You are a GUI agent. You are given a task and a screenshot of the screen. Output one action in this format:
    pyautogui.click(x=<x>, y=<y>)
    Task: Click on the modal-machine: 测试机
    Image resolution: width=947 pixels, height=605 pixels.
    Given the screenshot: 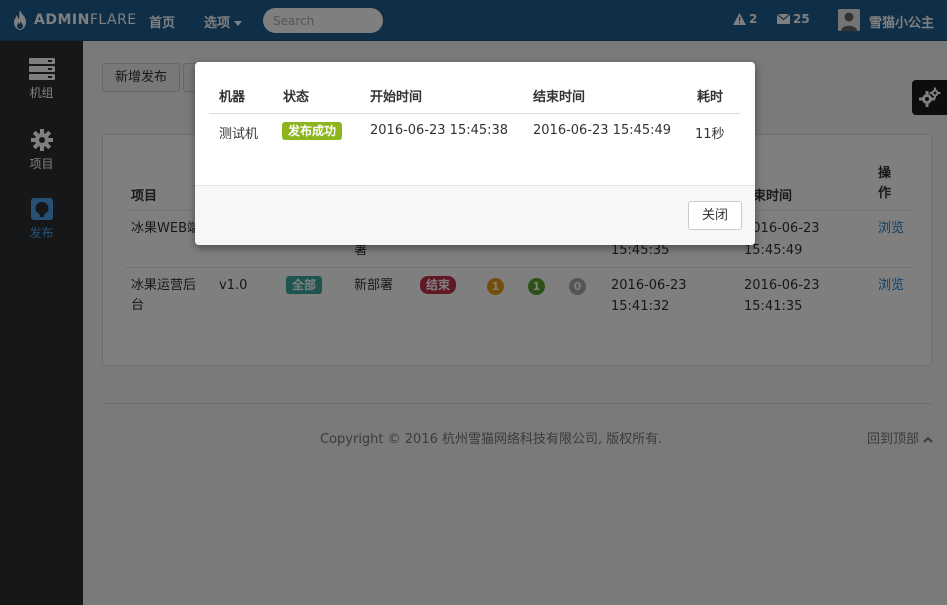 What is the action you would take?
    pyautogui.click(x=239, y=134)
    